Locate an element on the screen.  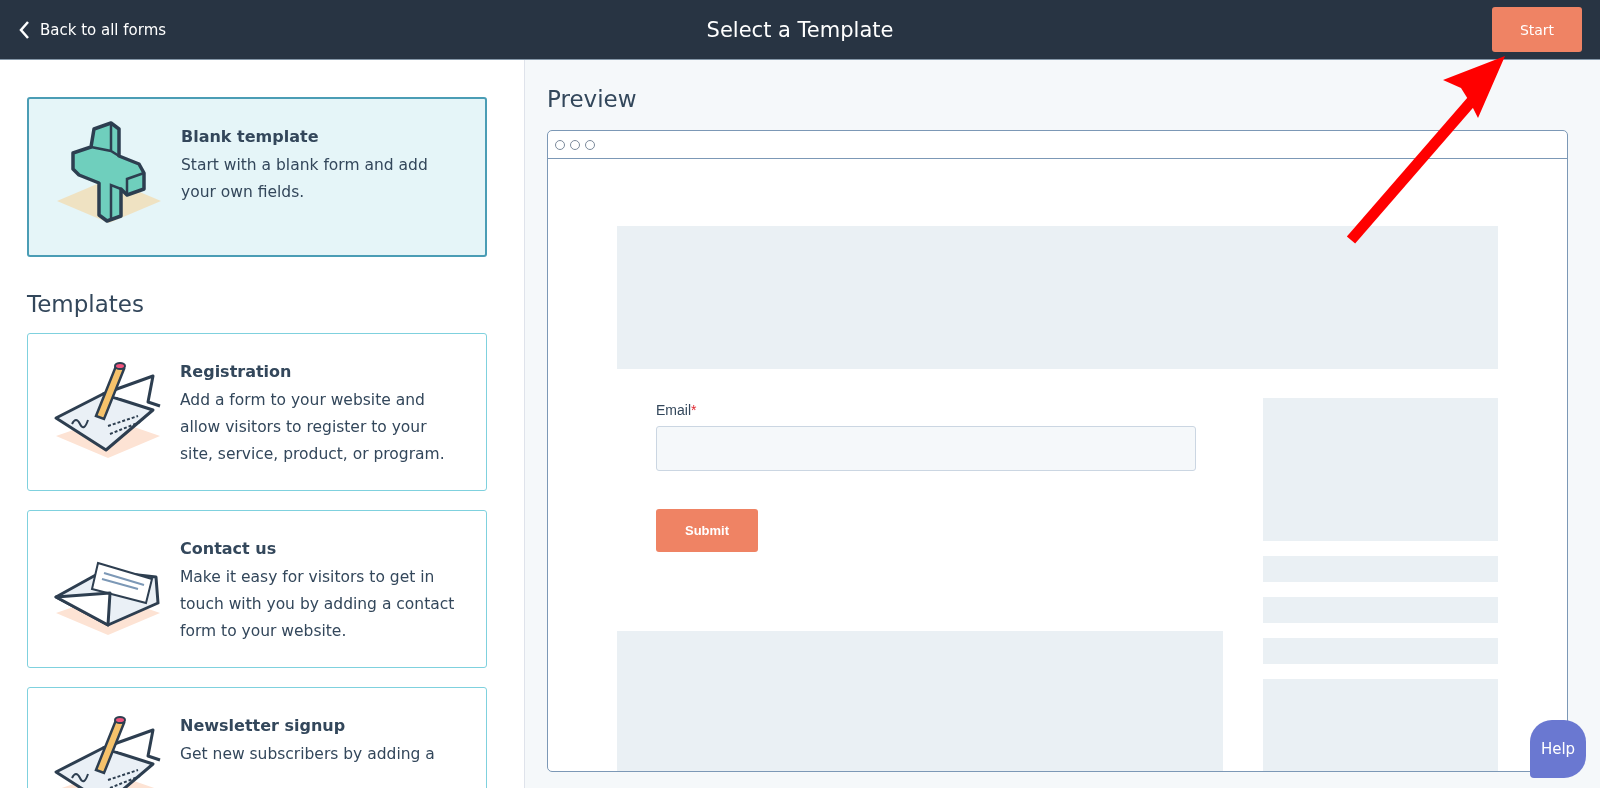
section-heading: Templates is located at coordinates (86, 304).